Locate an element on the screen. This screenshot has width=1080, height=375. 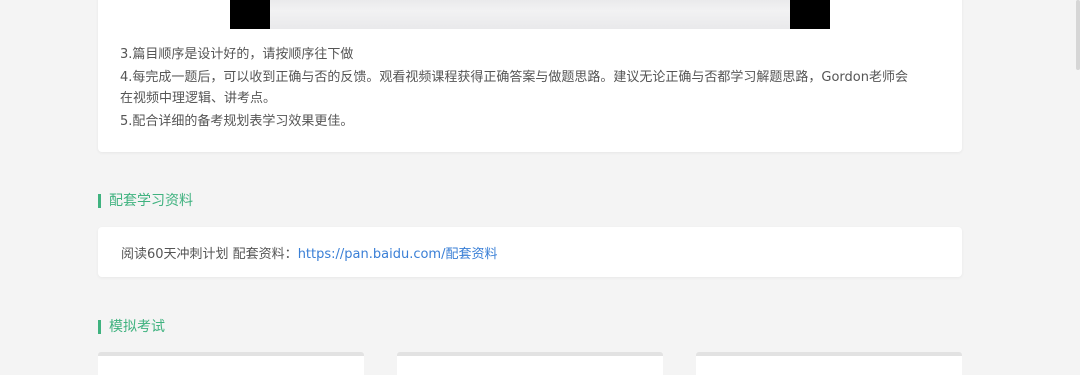
video-player is located at coordinates (530, 14).